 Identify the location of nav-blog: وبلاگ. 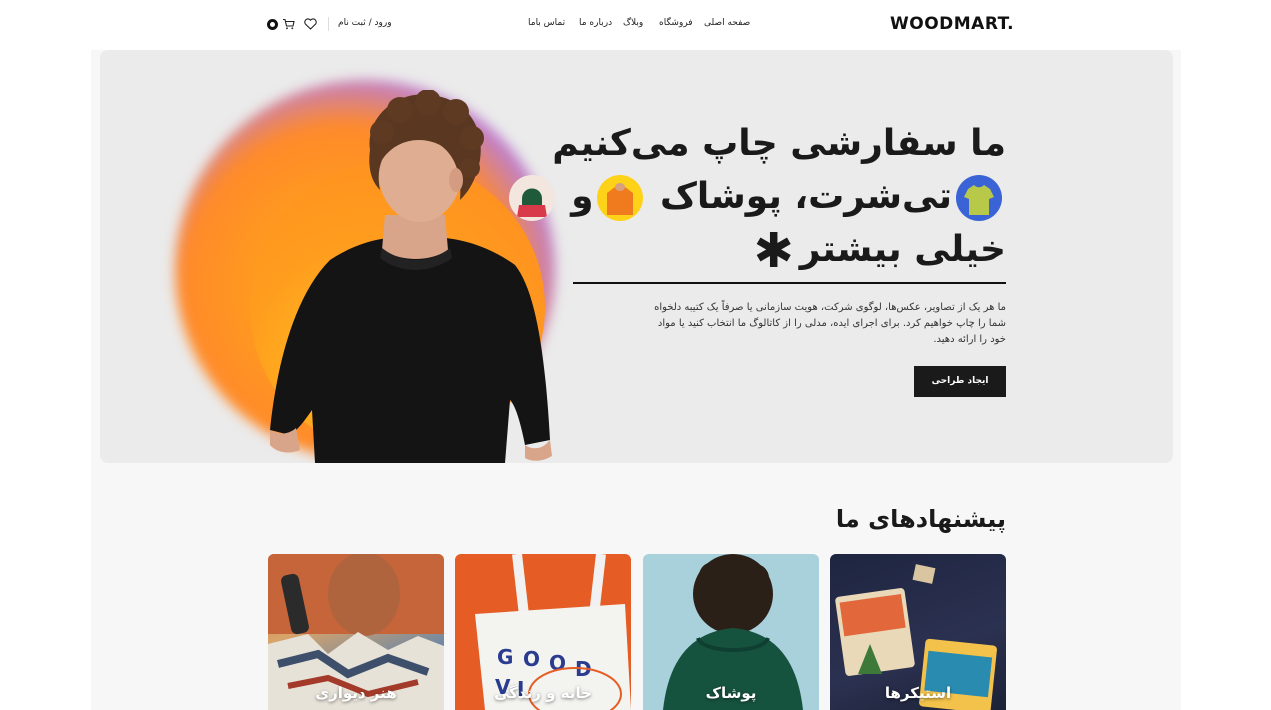
(633, 23).